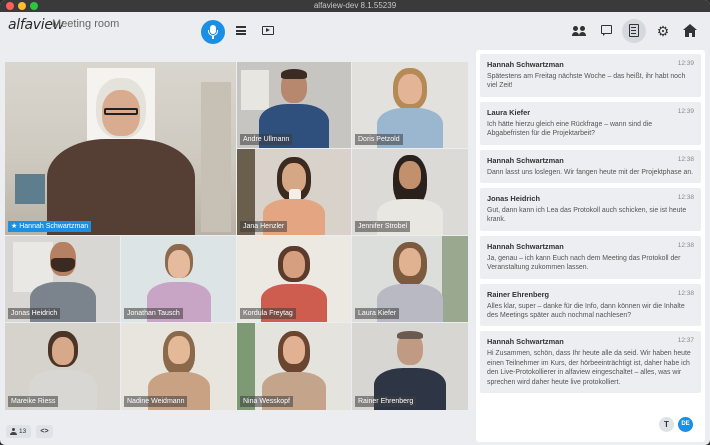 The image size is (710, 445). Describe the element at coordinates (178, 366) in the screenshot. I see `video-tile: Nadine Weidmann` at that location.